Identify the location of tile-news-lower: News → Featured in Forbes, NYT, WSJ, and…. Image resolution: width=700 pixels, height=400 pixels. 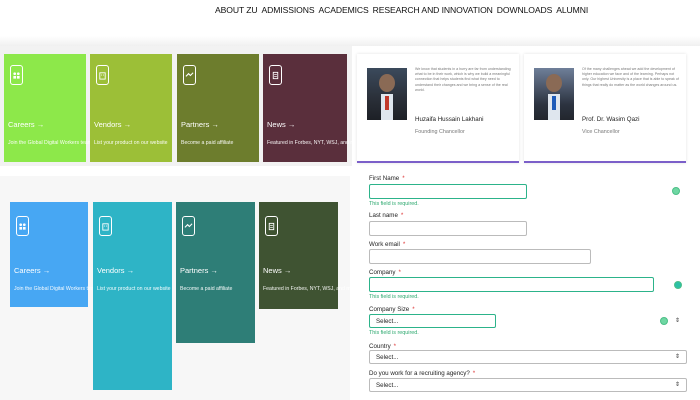
(308, 255).